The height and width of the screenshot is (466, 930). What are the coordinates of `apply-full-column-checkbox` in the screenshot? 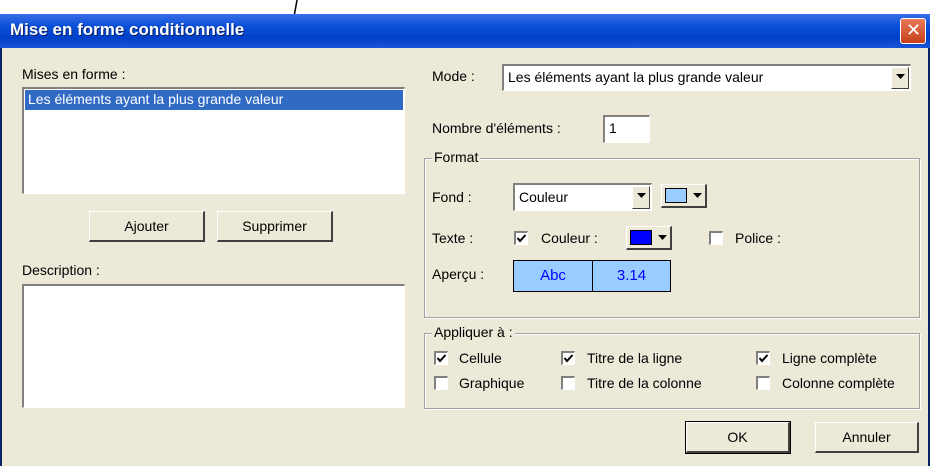 It's located at (763, 383).